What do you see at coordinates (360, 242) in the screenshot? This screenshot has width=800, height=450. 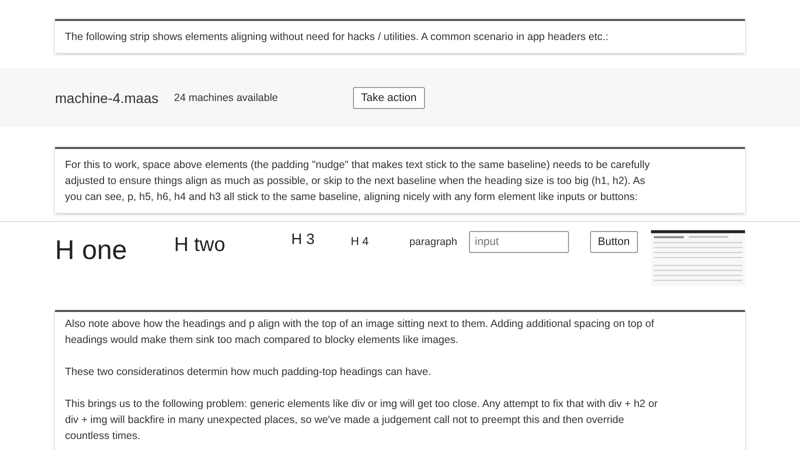 I see `heading-four: H 4` at bounding box center [360, 242].